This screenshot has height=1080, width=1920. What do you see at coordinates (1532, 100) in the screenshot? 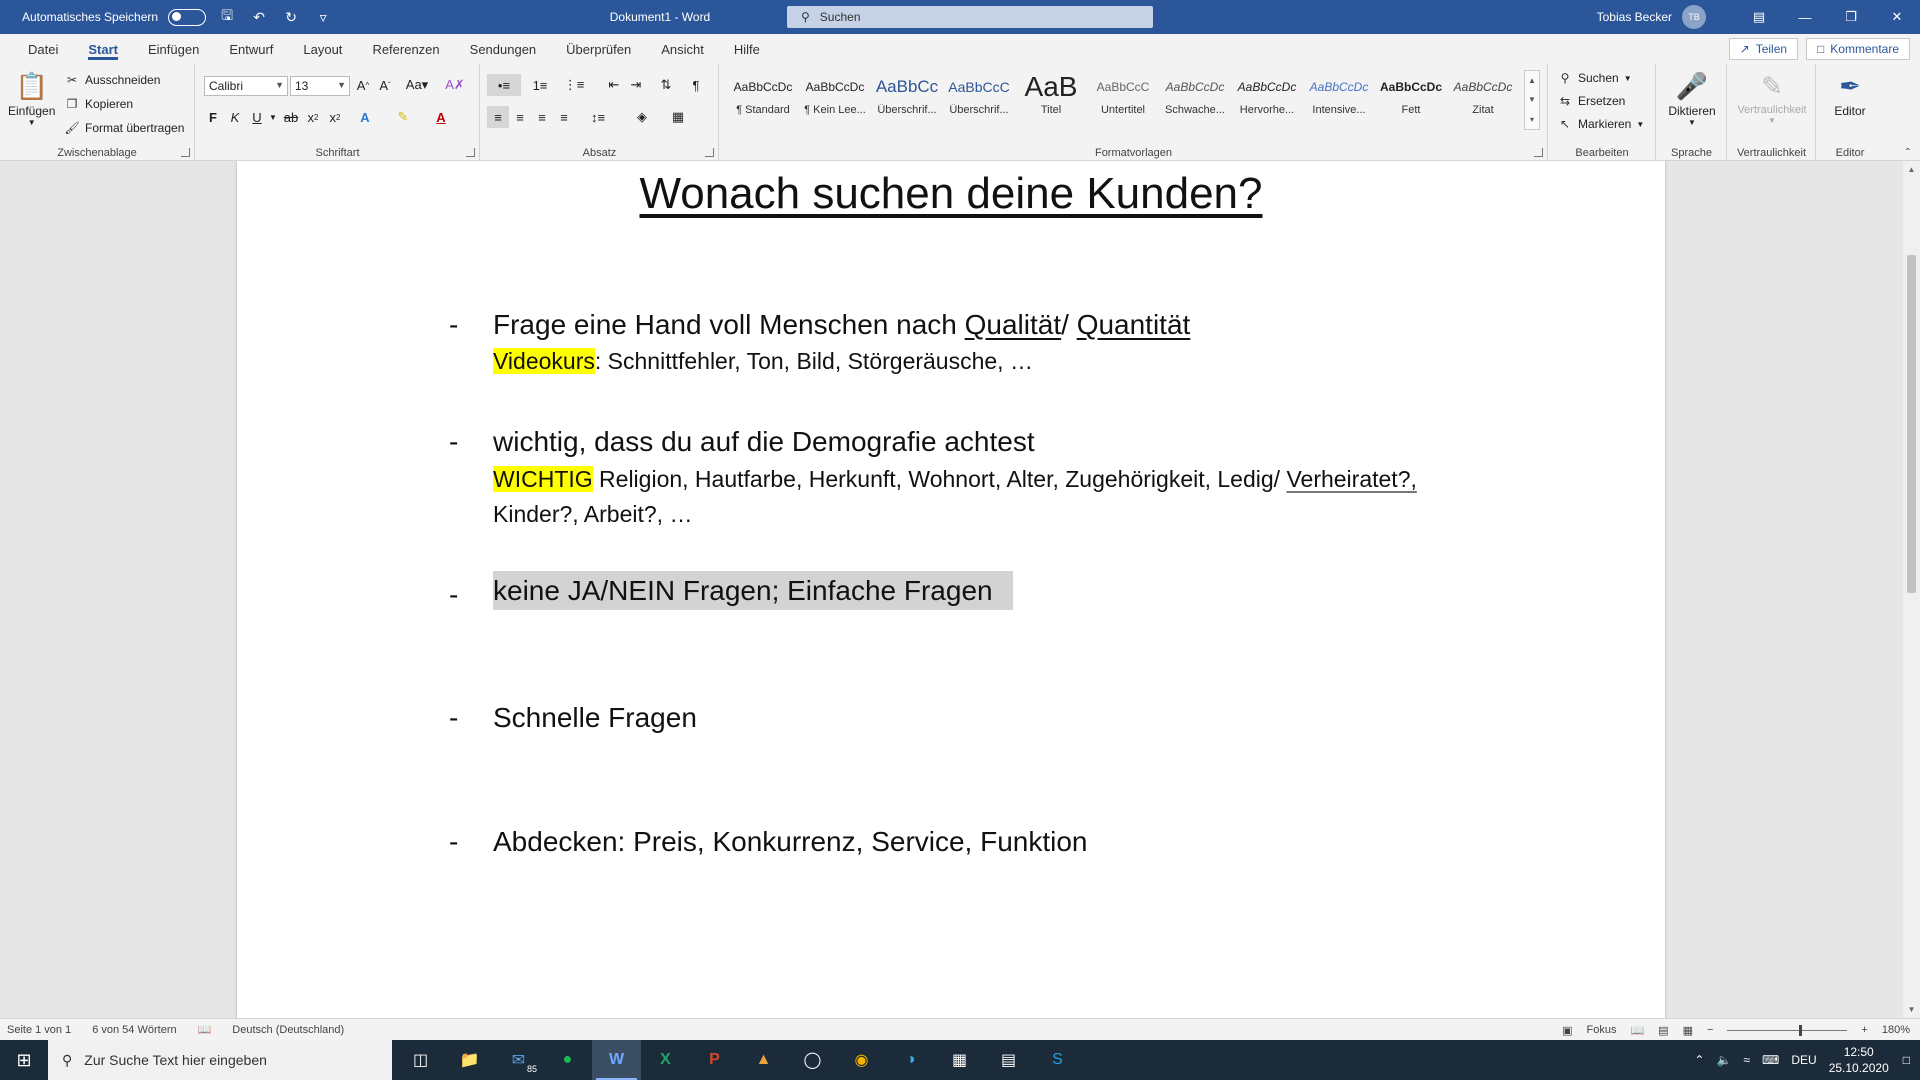
I see `styles-gallery-scroll: ▲ ▼ ▾` at bounding box center [1532, 100].